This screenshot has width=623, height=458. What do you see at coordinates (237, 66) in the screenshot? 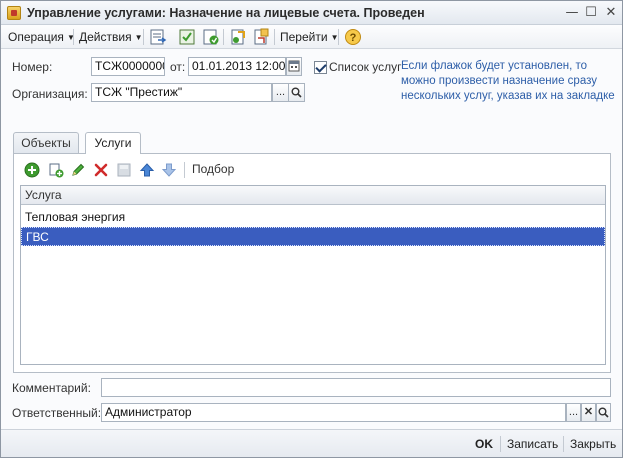
I see `date-field: 01.01.2013 12:00:08` at bounding box center [237, 66].